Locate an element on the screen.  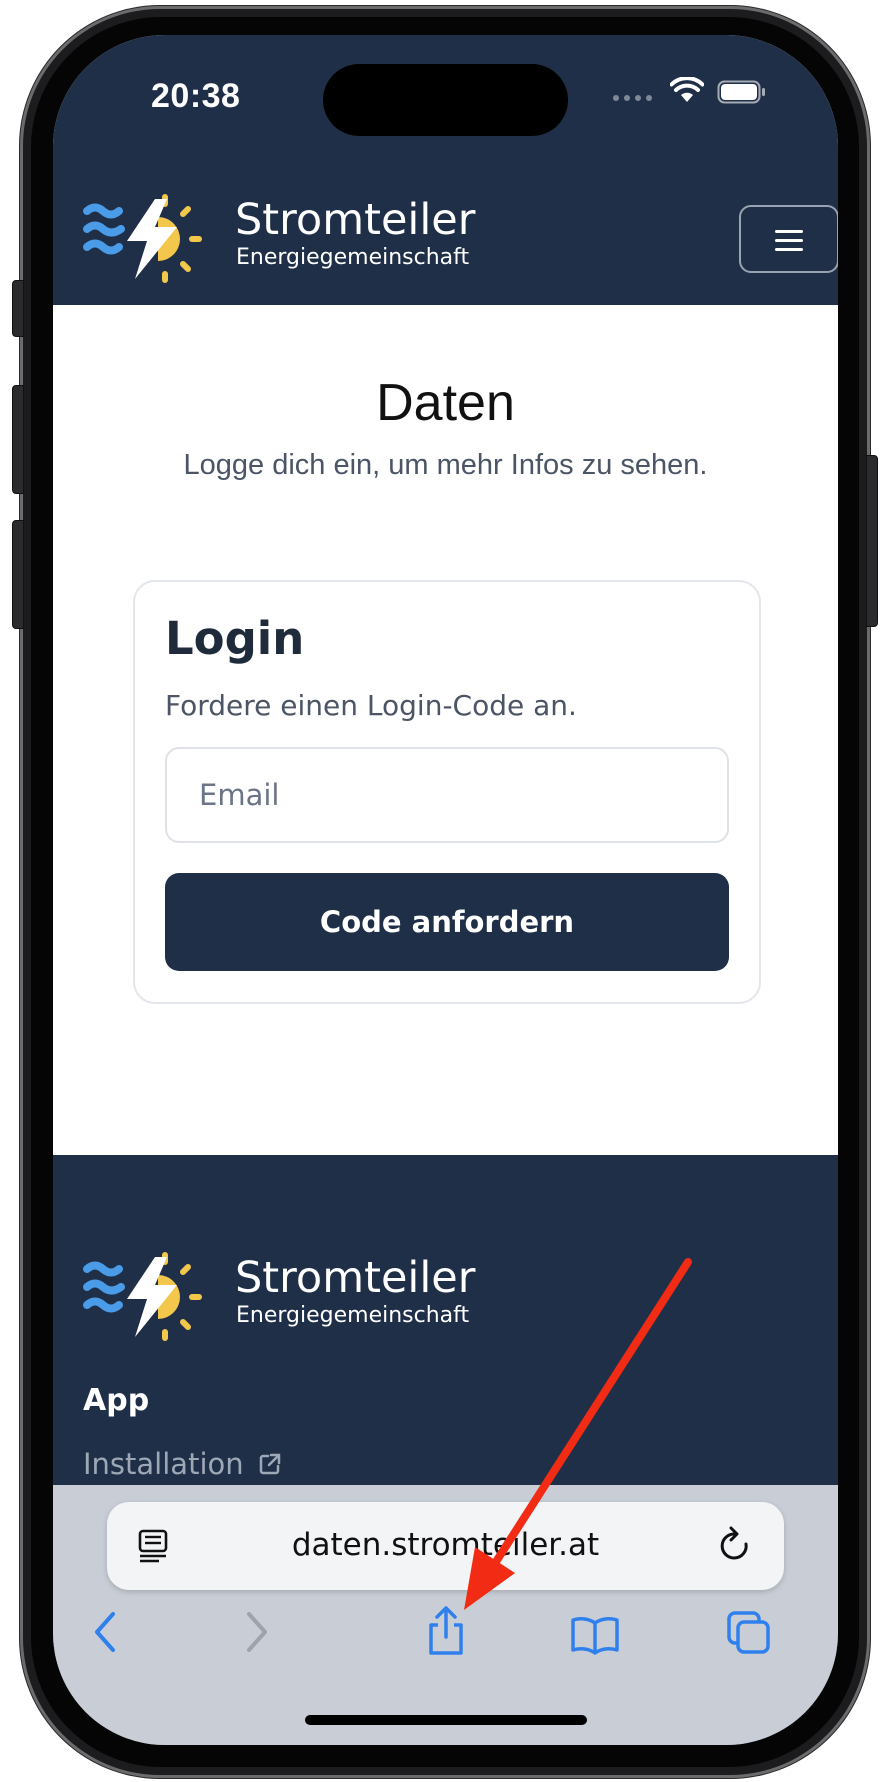
email-field is located at coordinates (447, 795).